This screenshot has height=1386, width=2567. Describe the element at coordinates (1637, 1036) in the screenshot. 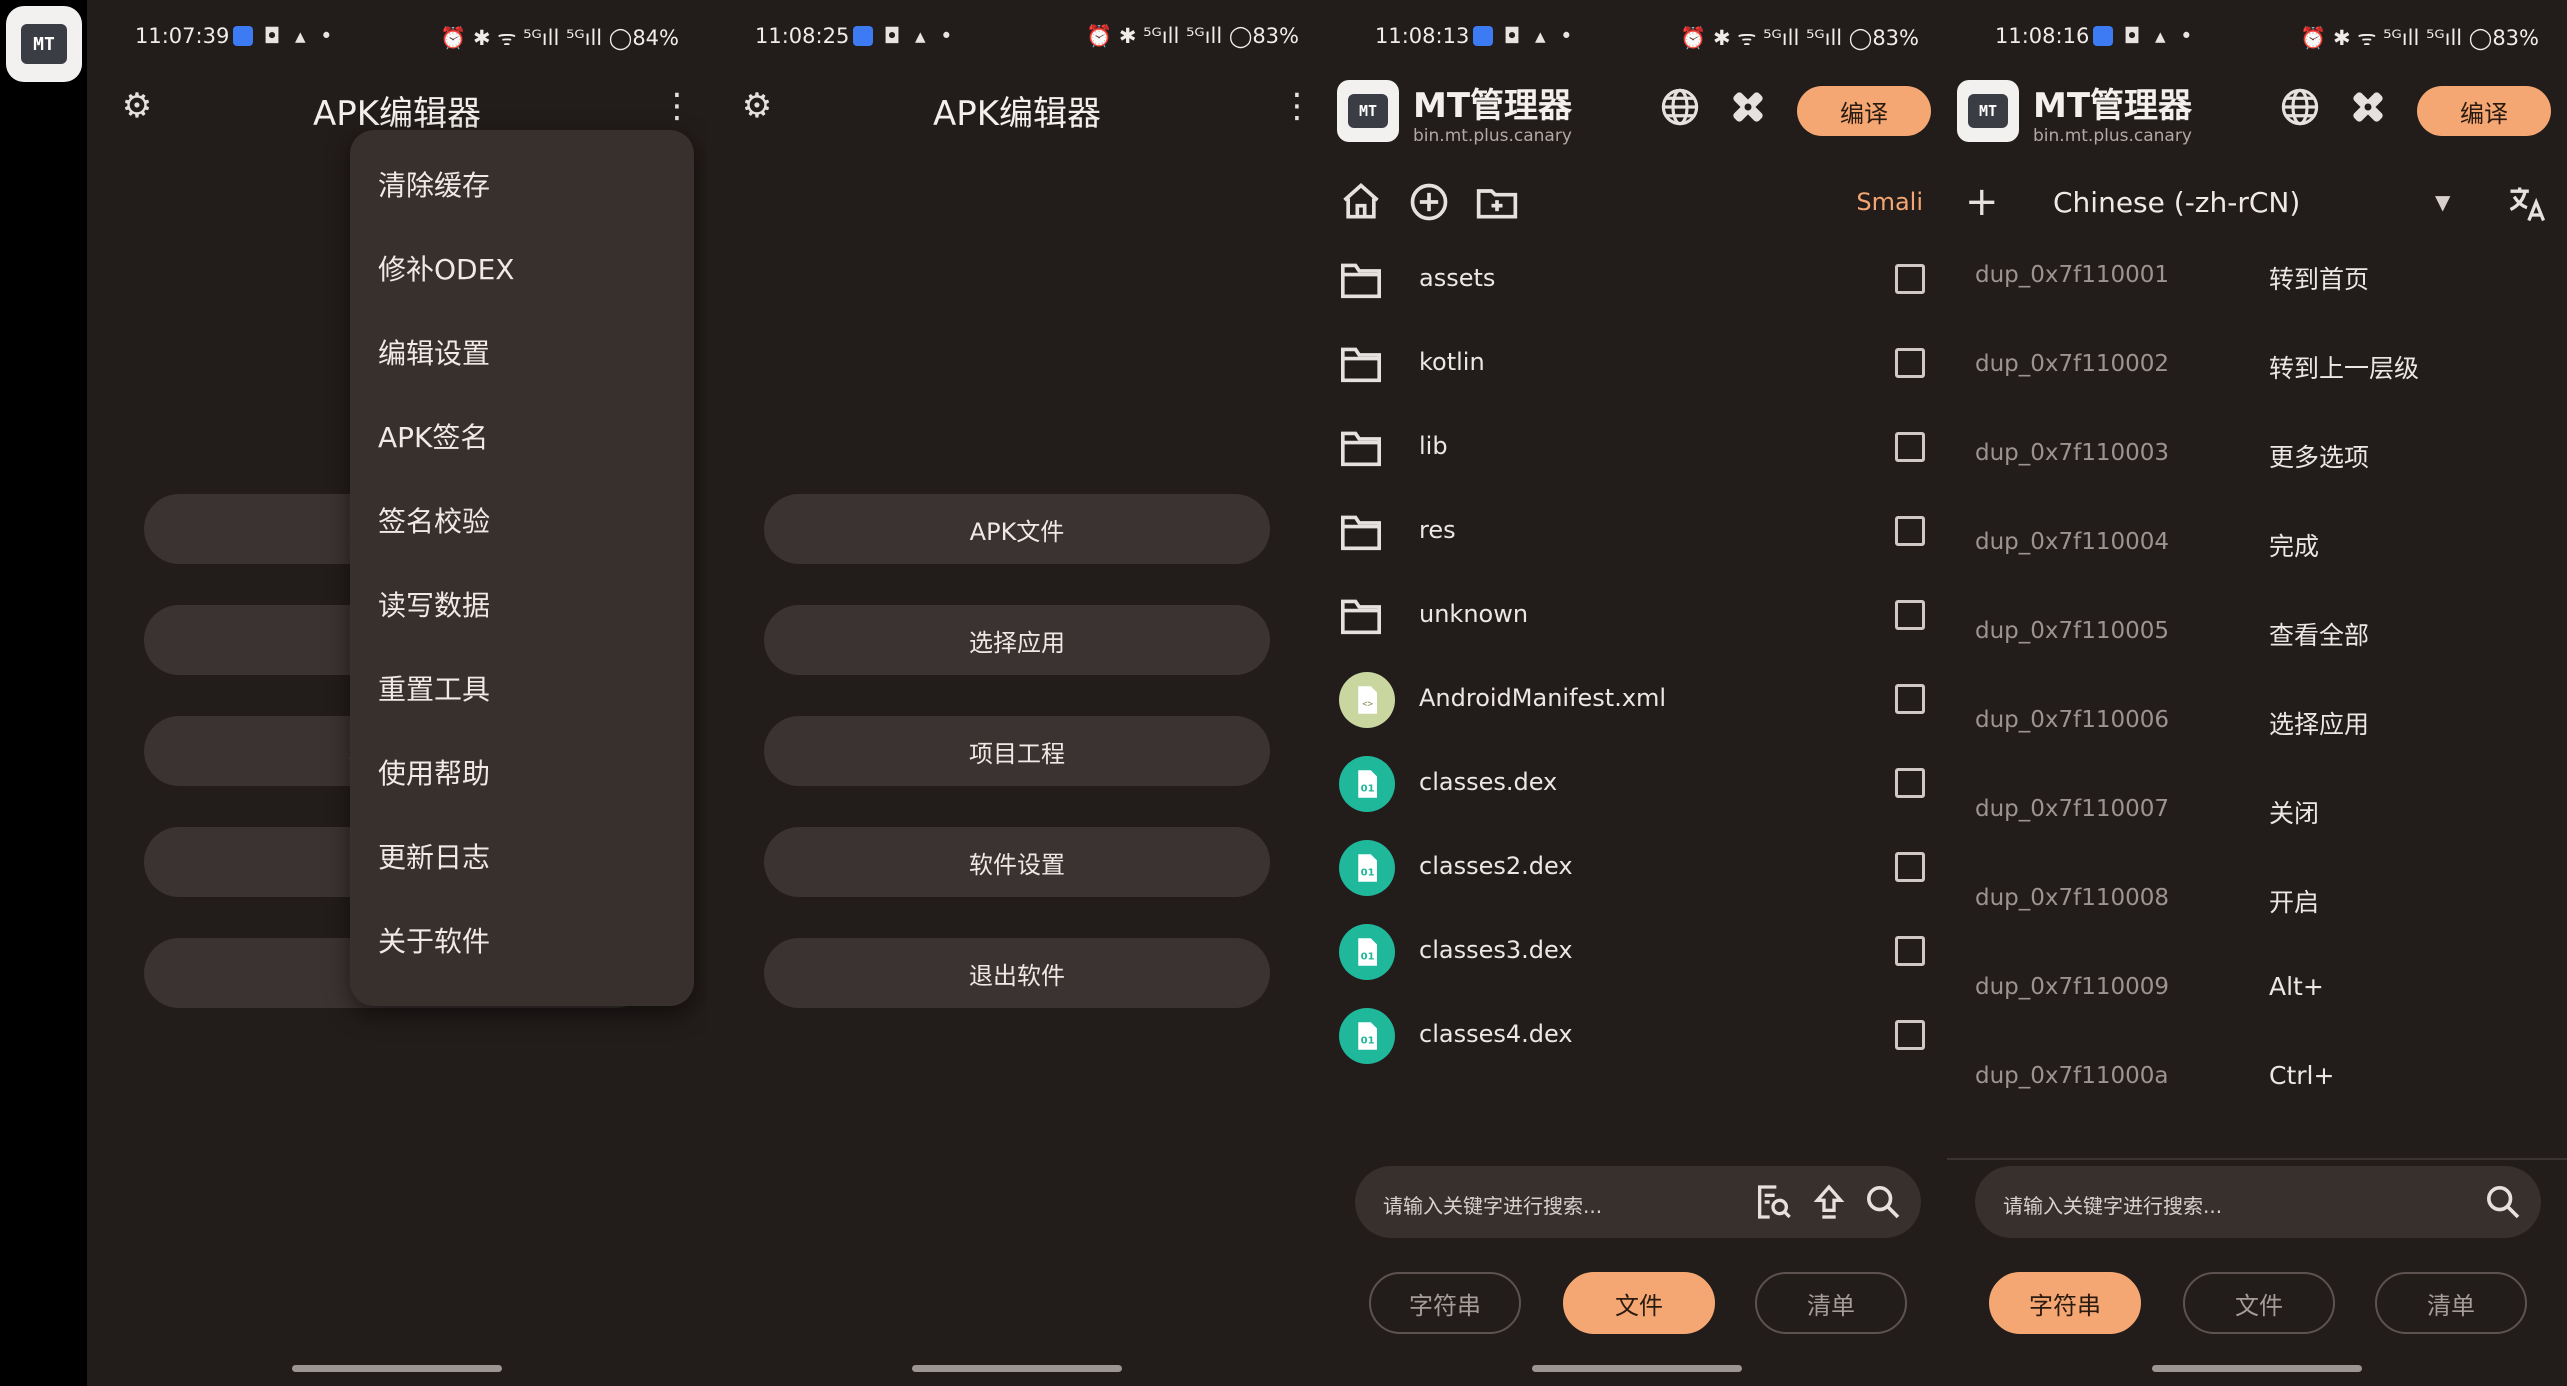

I see `file-row: 01 classes4.dex` at that location.